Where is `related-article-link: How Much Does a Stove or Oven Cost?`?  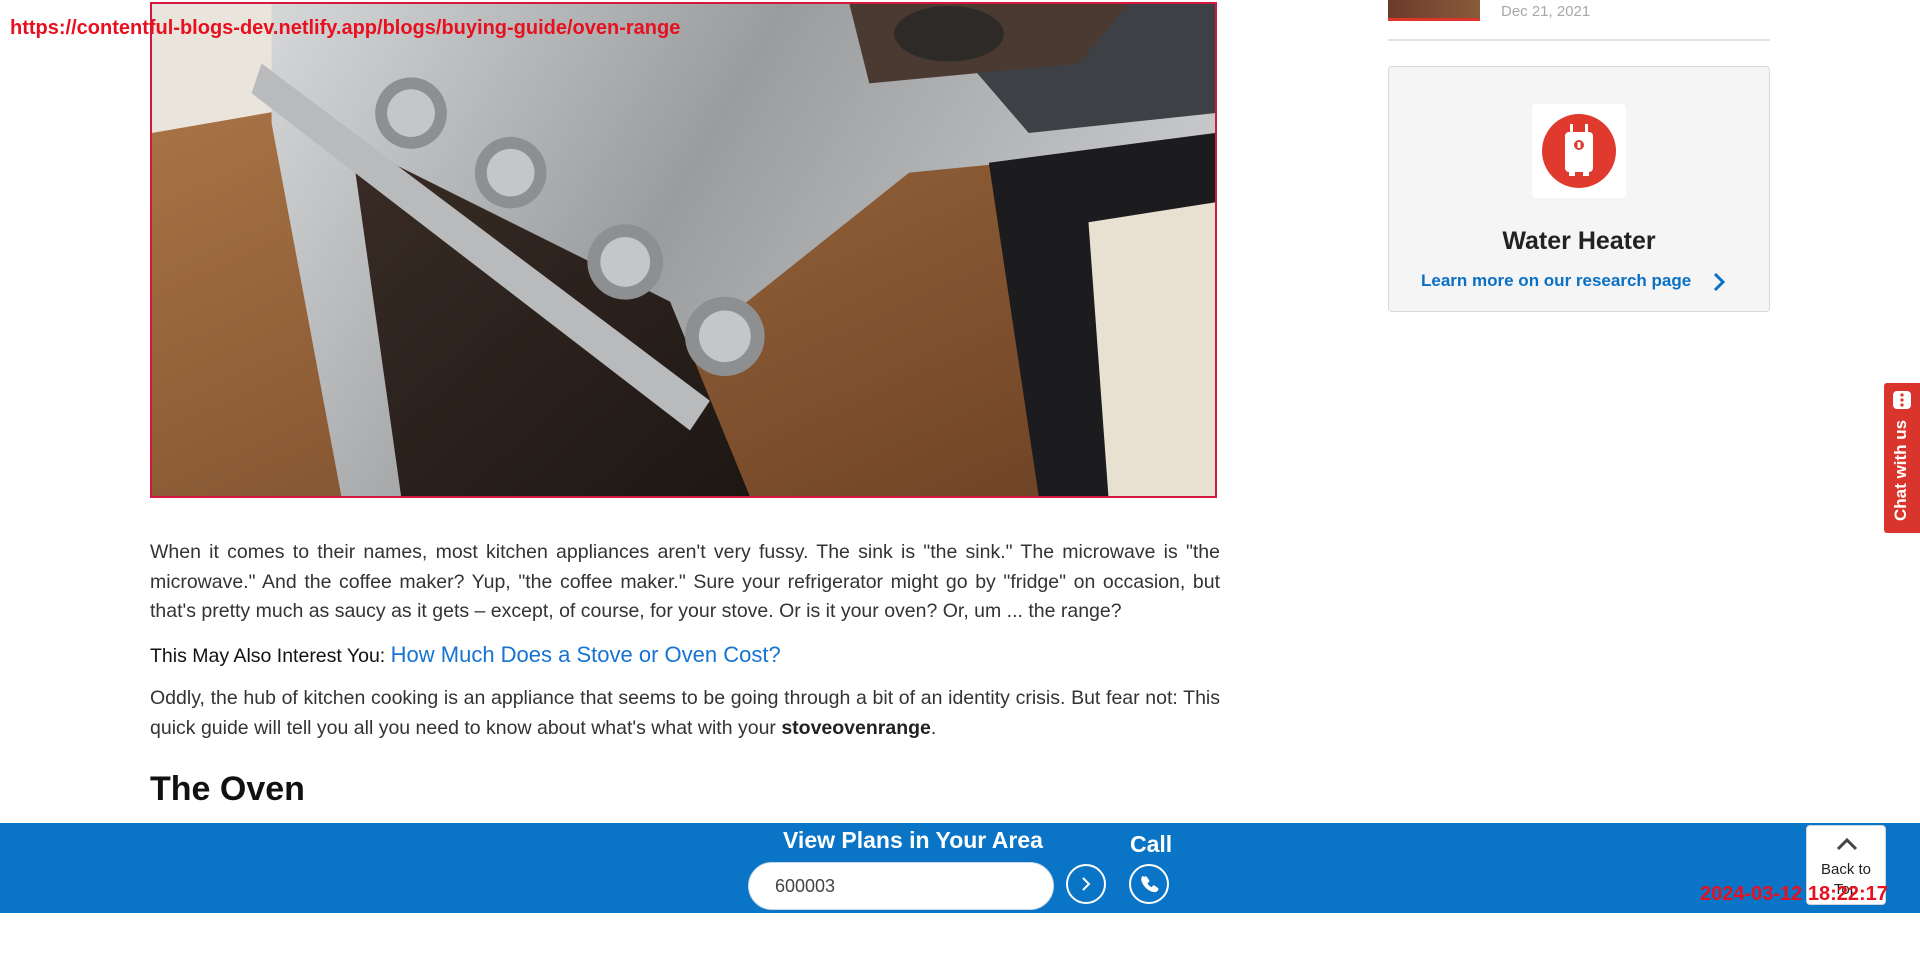
related-article-link: How Much Does a Stove or Oven Cost? is located at coordinates (586, 654).